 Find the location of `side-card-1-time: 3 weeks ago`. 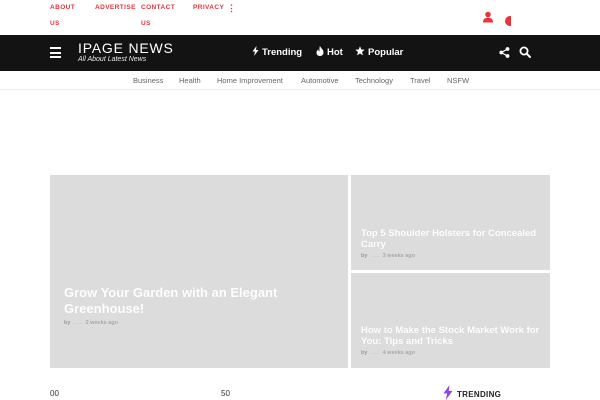

side-card-1-time: 3 weeks ago is located at coordinates (399, 256).